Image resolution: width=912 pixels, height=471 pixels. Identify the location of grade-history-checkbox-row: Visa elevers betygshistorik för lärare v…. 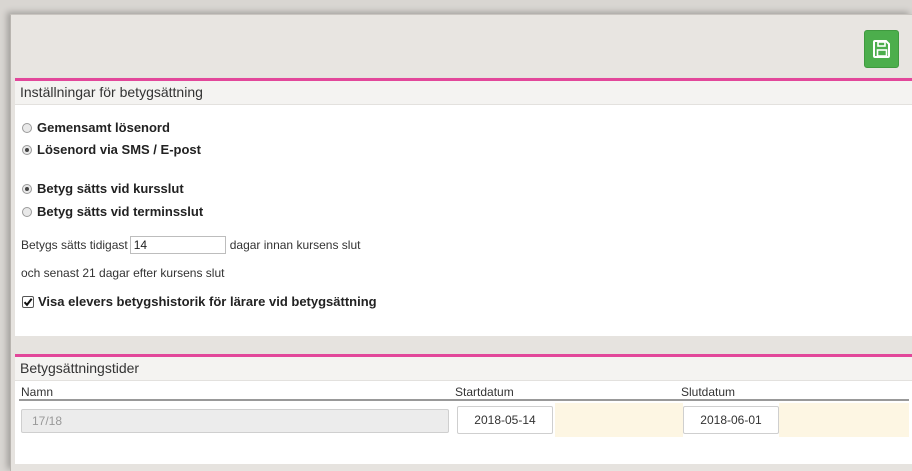
(199, 301).